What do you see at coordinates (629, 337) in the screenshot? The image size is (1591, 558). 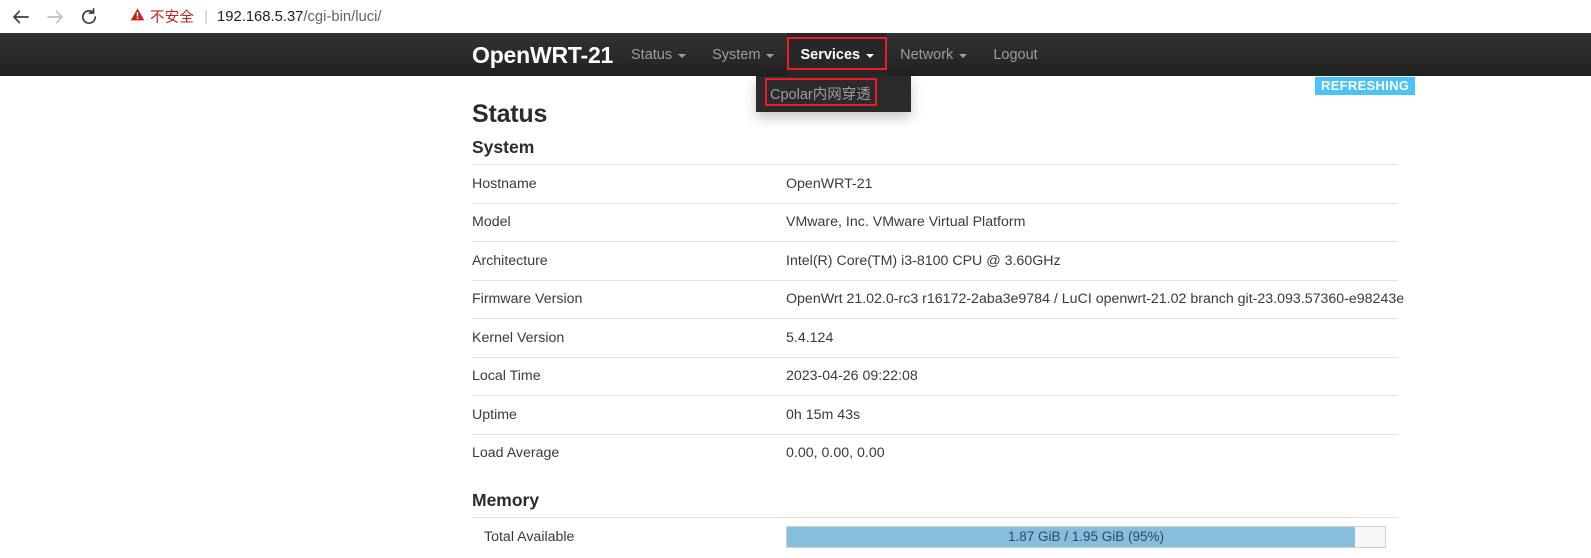 I see `row-label: Kernel Version` at bounding box center [629, 337].